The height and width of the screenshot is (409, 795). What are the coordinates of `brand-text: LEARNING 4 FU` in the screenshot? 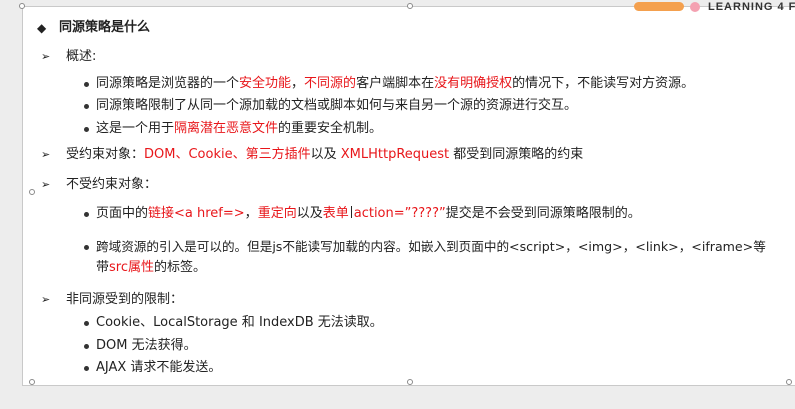 It's located at (751, 6).